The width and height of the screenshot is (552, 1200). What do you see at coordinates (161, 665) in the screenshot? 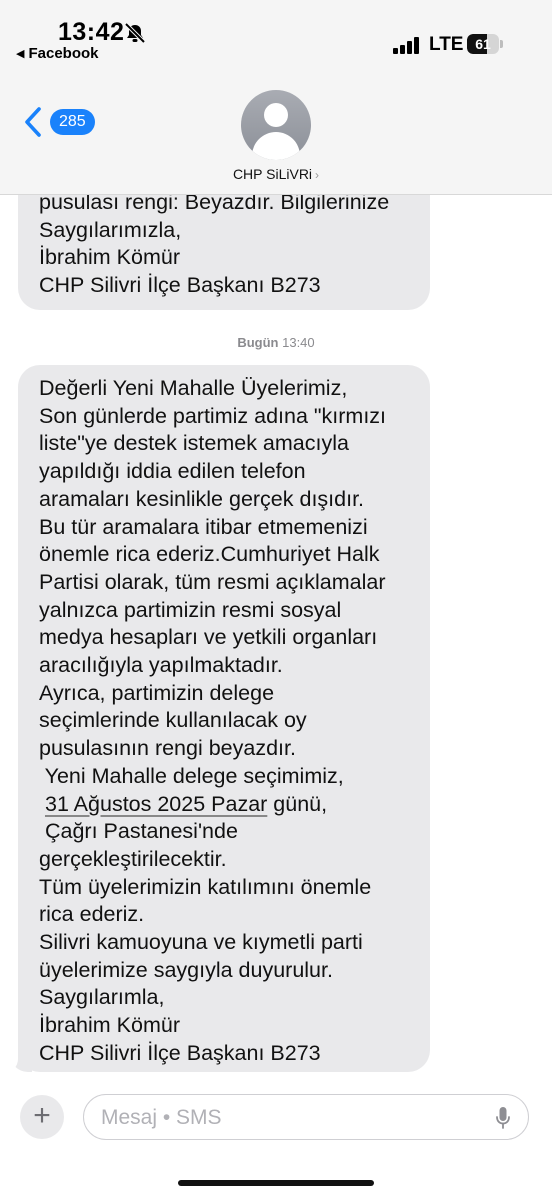
I see `message-line: aracılığıyla yapılmaktadır.` at bounding box center [161, 665].